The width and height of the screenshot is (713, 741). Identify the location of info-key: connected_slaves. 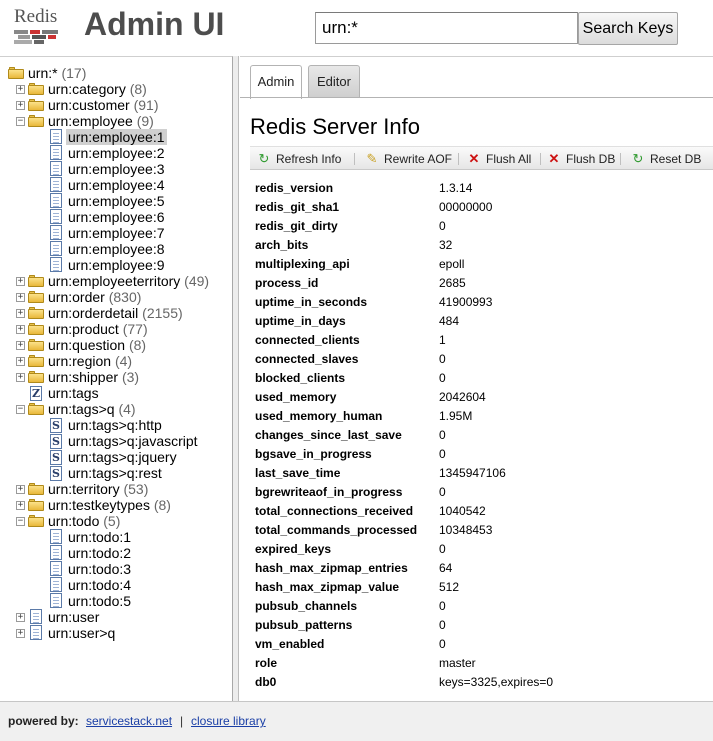
(307, 359).